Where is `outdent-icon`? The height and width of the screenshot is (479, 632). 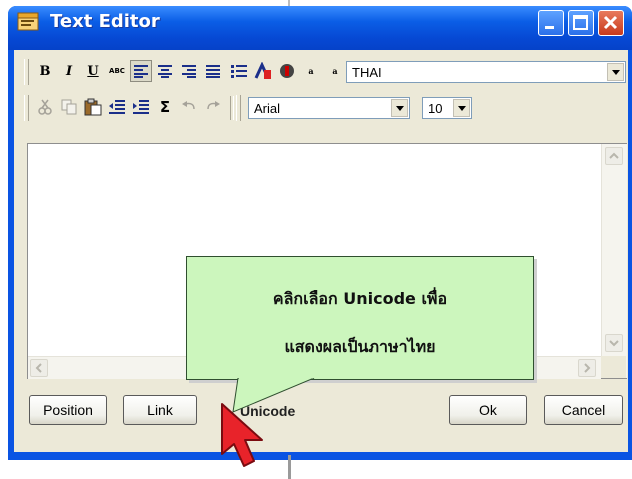 outdent-icon is located at coordinates (117, 107).